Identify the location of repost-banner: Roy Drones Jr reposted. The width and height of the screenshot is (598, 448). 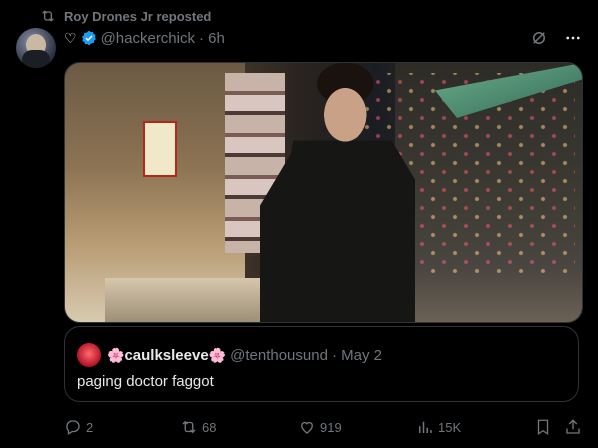
(125, 16).